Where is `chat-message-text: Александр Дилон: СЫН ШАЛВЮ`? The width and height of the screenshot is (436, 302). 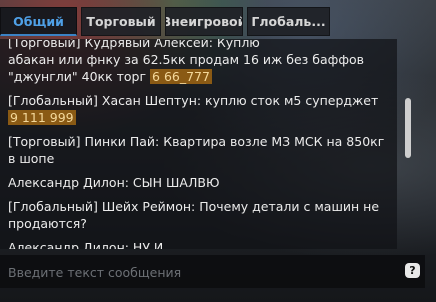
chat-message-text: Александр Дилон: СЫН ШАЛВЮ is located at coordinates (114, 182).